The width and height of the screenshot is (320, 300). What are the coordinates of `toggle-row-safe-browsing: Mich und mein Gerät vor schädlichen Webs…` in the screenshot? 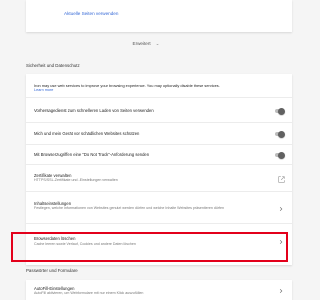 It's located at (159, 134).